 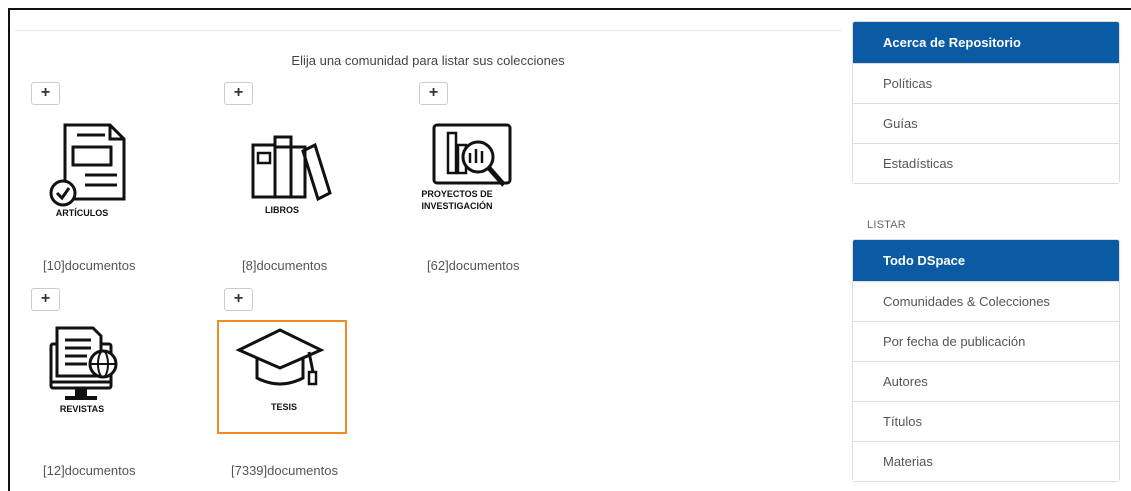 What do you see at coordinates (82, 409) in the screenshot?
I see `tile-label-revistas: REVISTAS` at bounding box center [82, 409].